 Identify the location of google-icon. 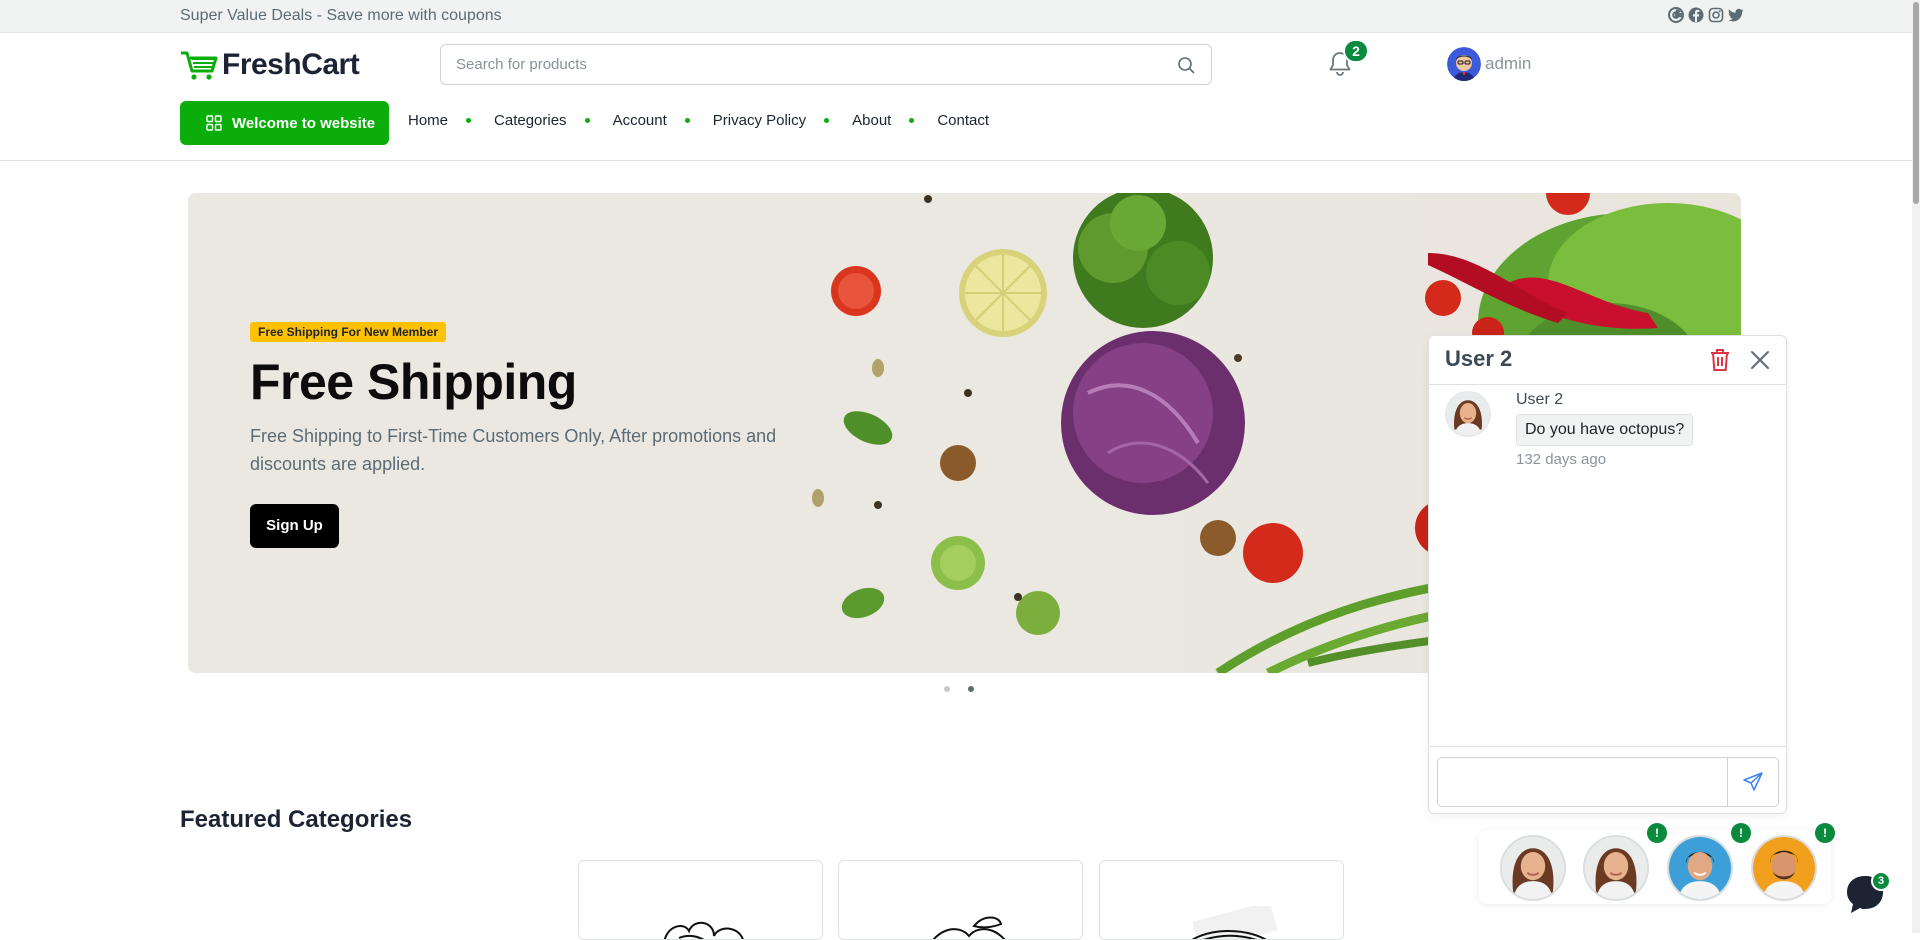
(1676, 14).